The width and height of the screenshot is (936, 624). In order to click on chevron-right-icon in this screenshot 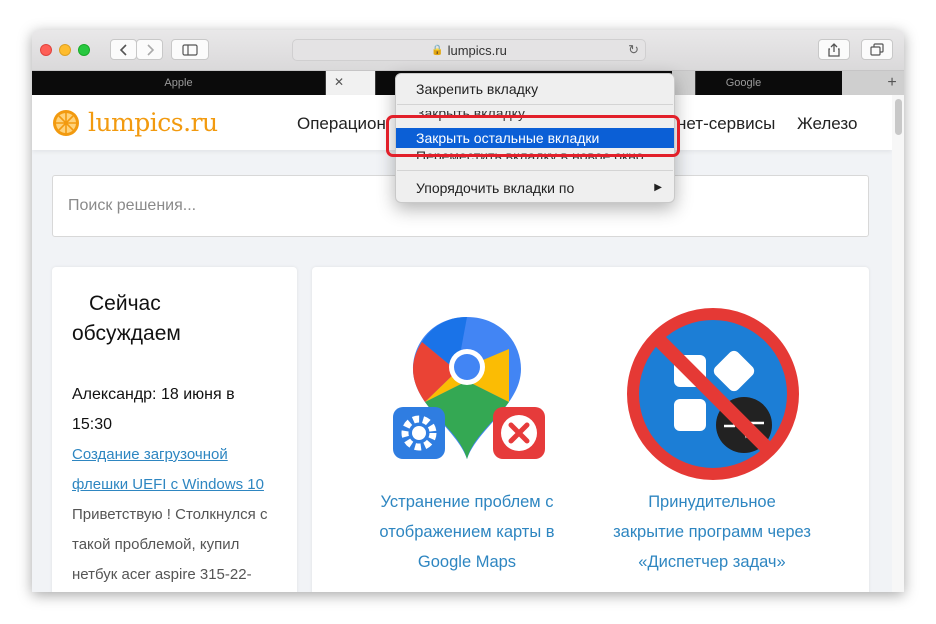, I will do `click(150, 49)`.